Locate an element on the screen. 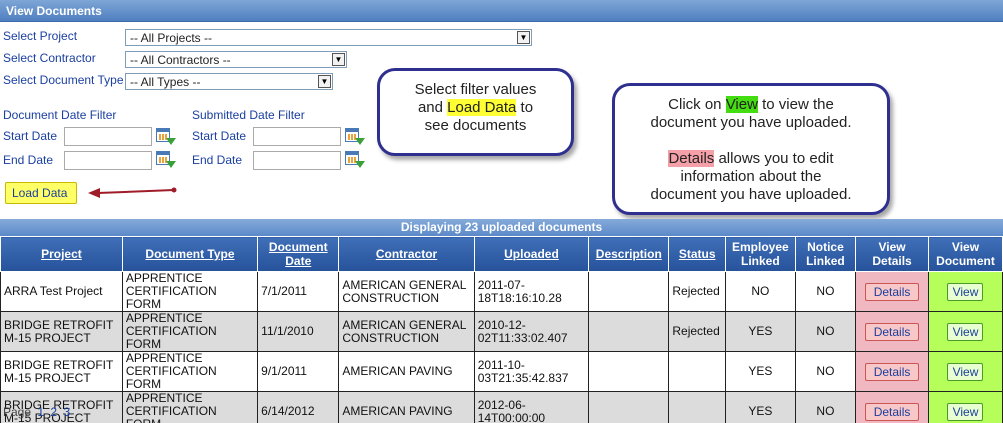  load-data-button: Load Data is located at coordinates (41, 193).